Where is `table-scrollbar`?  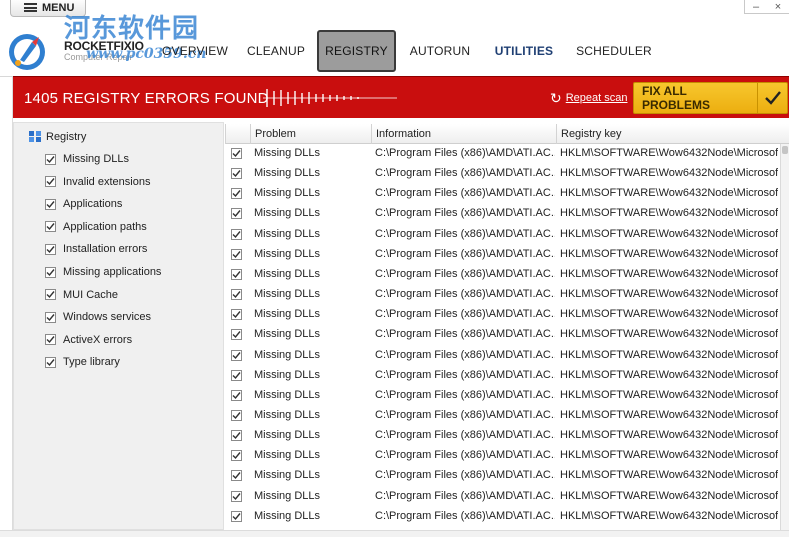 table-scrollbar is located at coordinates (784, 337).